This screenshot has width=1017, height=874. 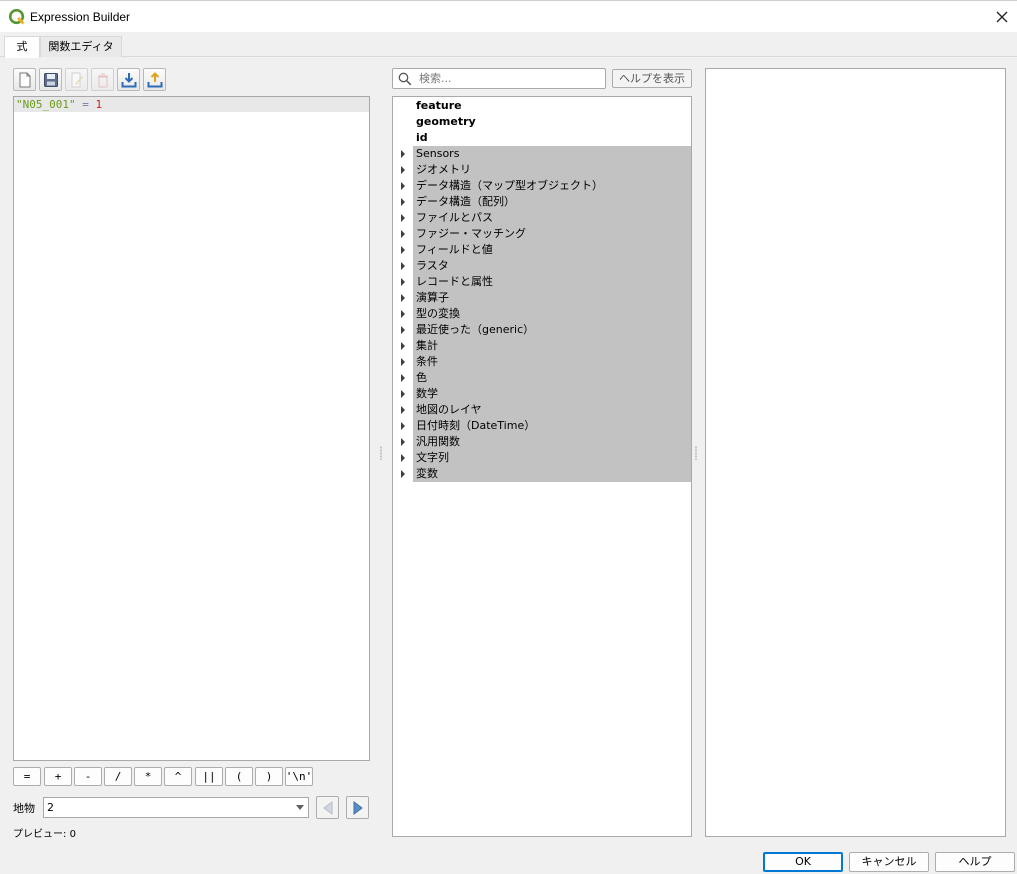 What do you see at coordinates (542, 250) in the screenshot?
I see `tree-group: フィールドと値` at bounding box center [542, 250].